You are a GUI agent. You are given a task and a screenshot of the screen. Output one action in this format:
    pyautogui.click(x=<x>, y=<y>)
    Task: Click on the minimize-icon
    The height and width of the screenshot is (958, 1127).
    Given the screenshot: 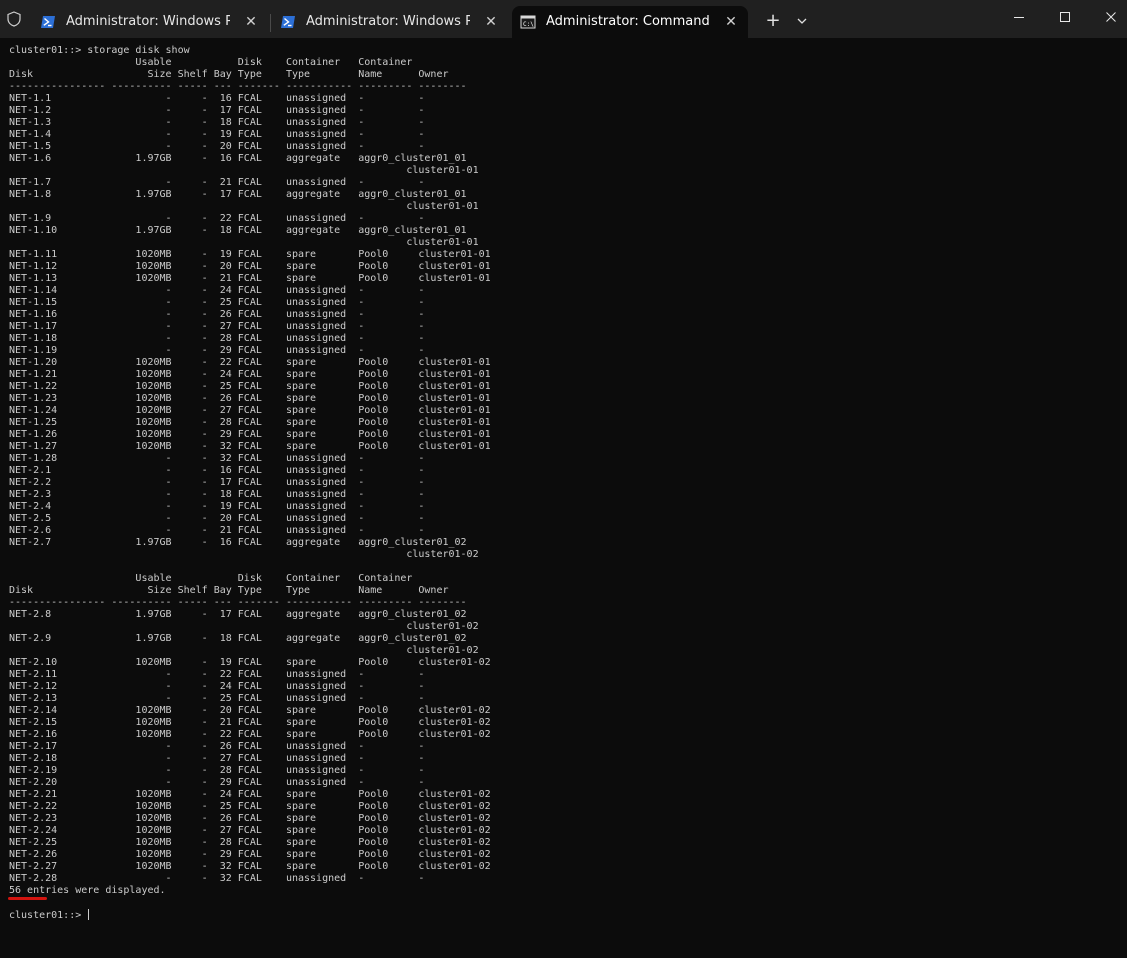 What is the action you would take?
    pyautogui.click(x=1019, y=17)
    